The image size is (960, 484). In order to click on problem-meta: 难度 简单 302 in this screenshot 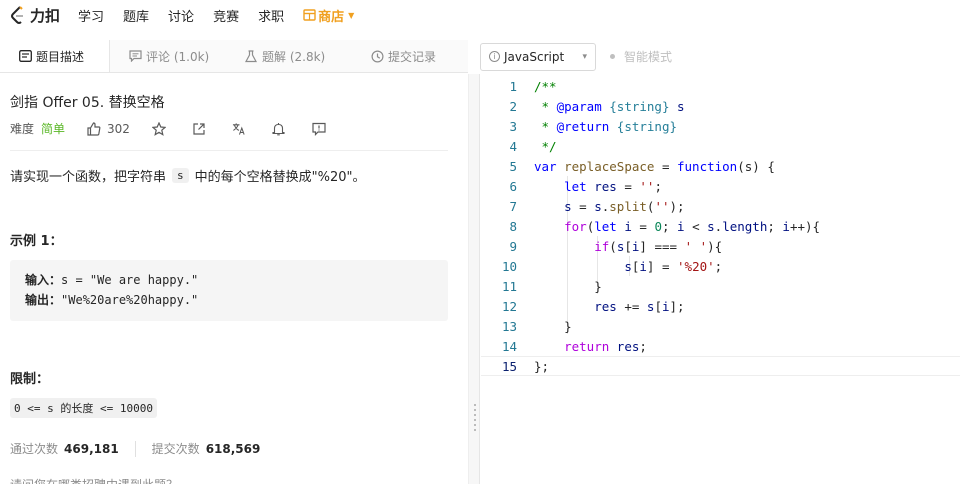, I will do `click(181, 128)`.